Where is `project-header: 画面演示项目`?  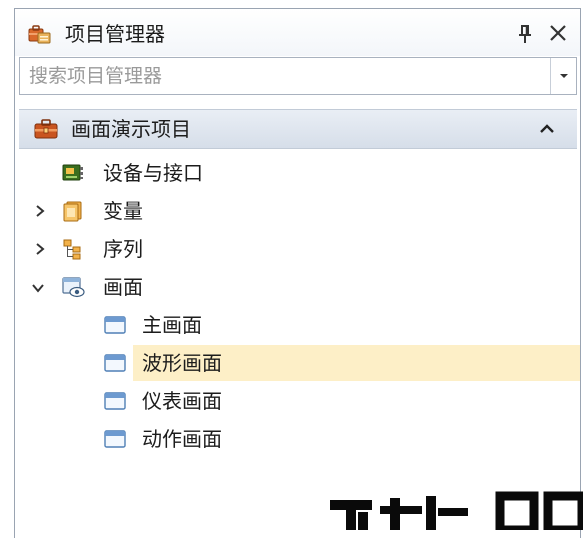
project-header: 画面演示项目 is located at coordinates (298, 129).